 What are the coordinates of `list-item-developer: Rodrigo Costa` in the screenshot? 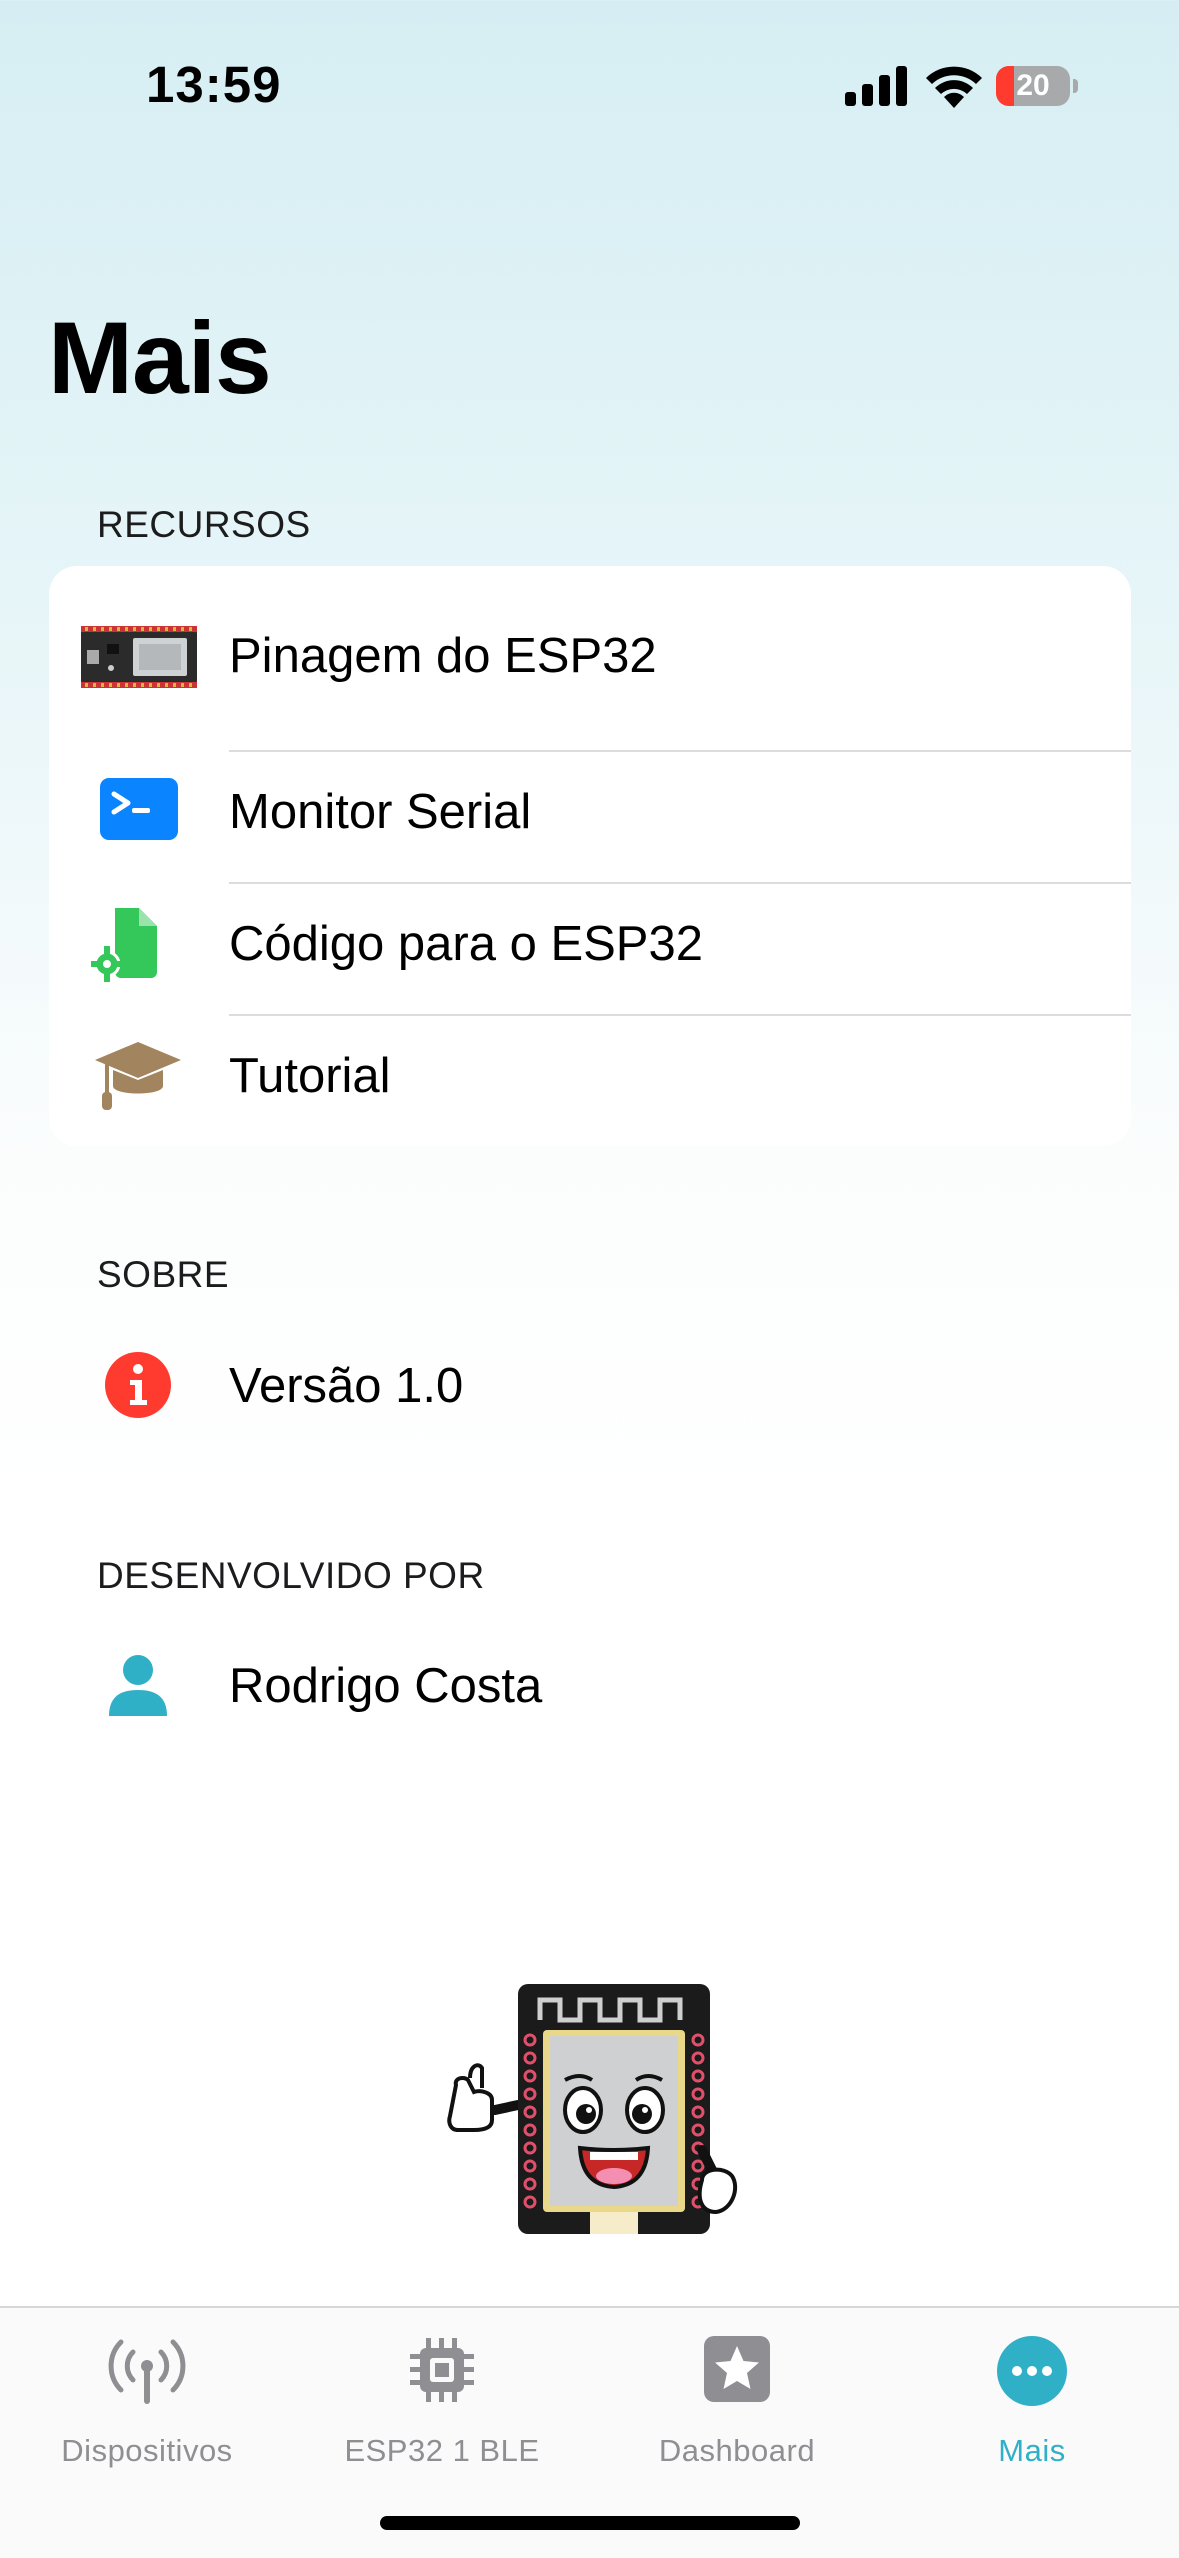 It's located at (590, 1685).